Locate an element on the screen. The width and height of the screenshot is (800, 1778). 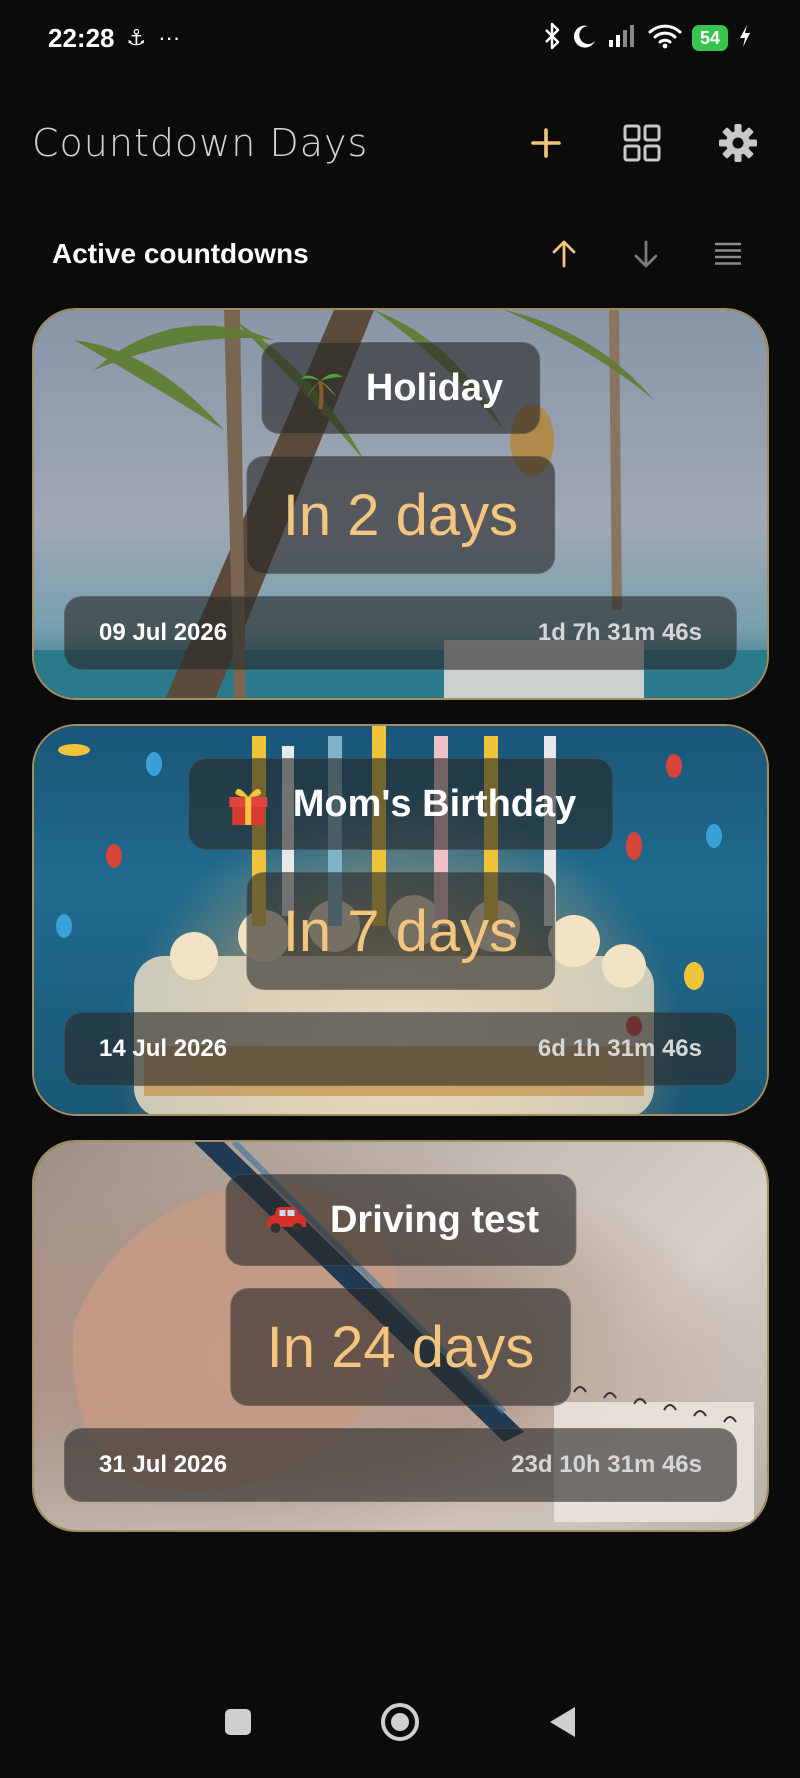
settings-button is located at coordinates (738, 143).